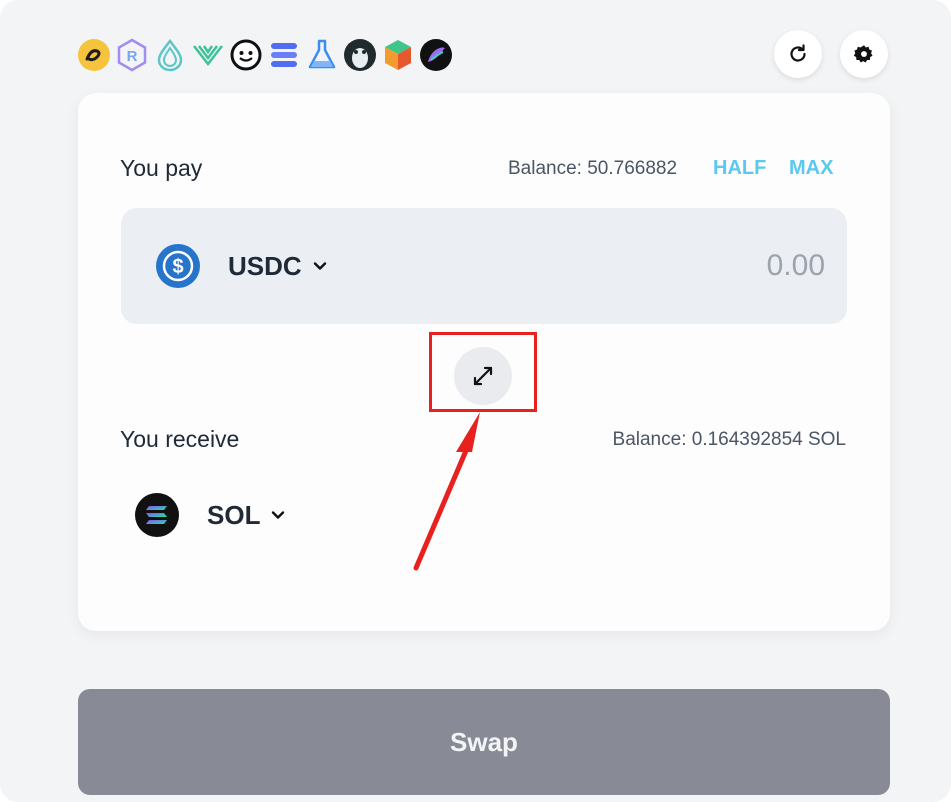 Image resolution: width=951 pixels, height=802 pixels. What do you see at coordinates (284, 55) in the screenshot?
I see `stripes-logo-icon` at bounding box center [284, 55].